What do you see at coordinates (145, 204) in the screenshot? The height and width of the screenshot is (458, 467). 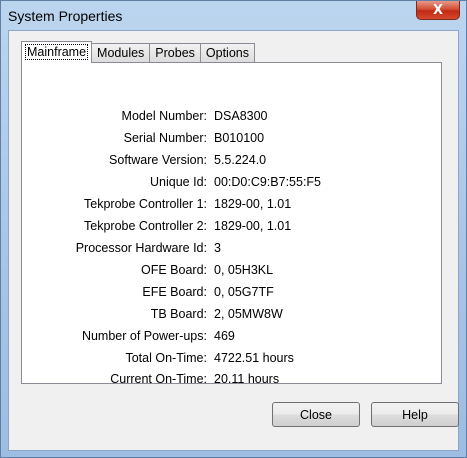 I see `property-label: Tekprobe Controller 1:` at bounding box center [145, 204].